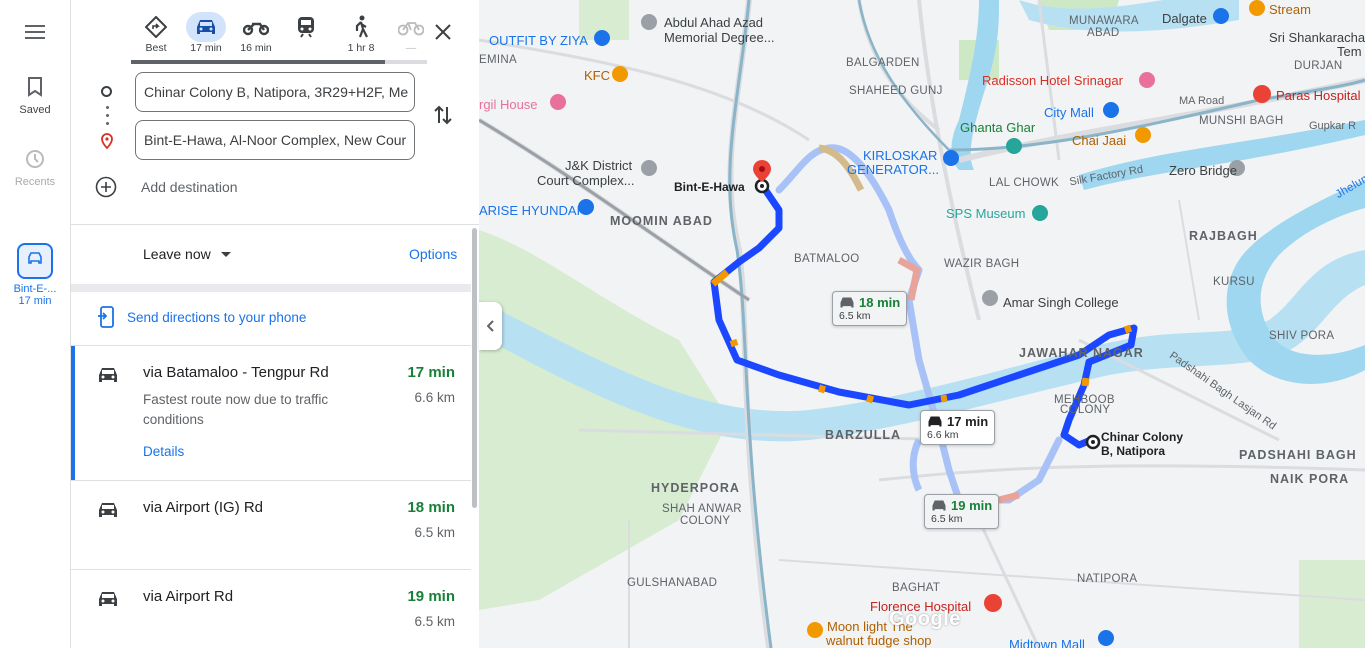 The width and height of the screenshot is (1365, 648). Describe the element at coordinates (1202, 101) in the screenshot. I see `map-label: MA Road` at that location.